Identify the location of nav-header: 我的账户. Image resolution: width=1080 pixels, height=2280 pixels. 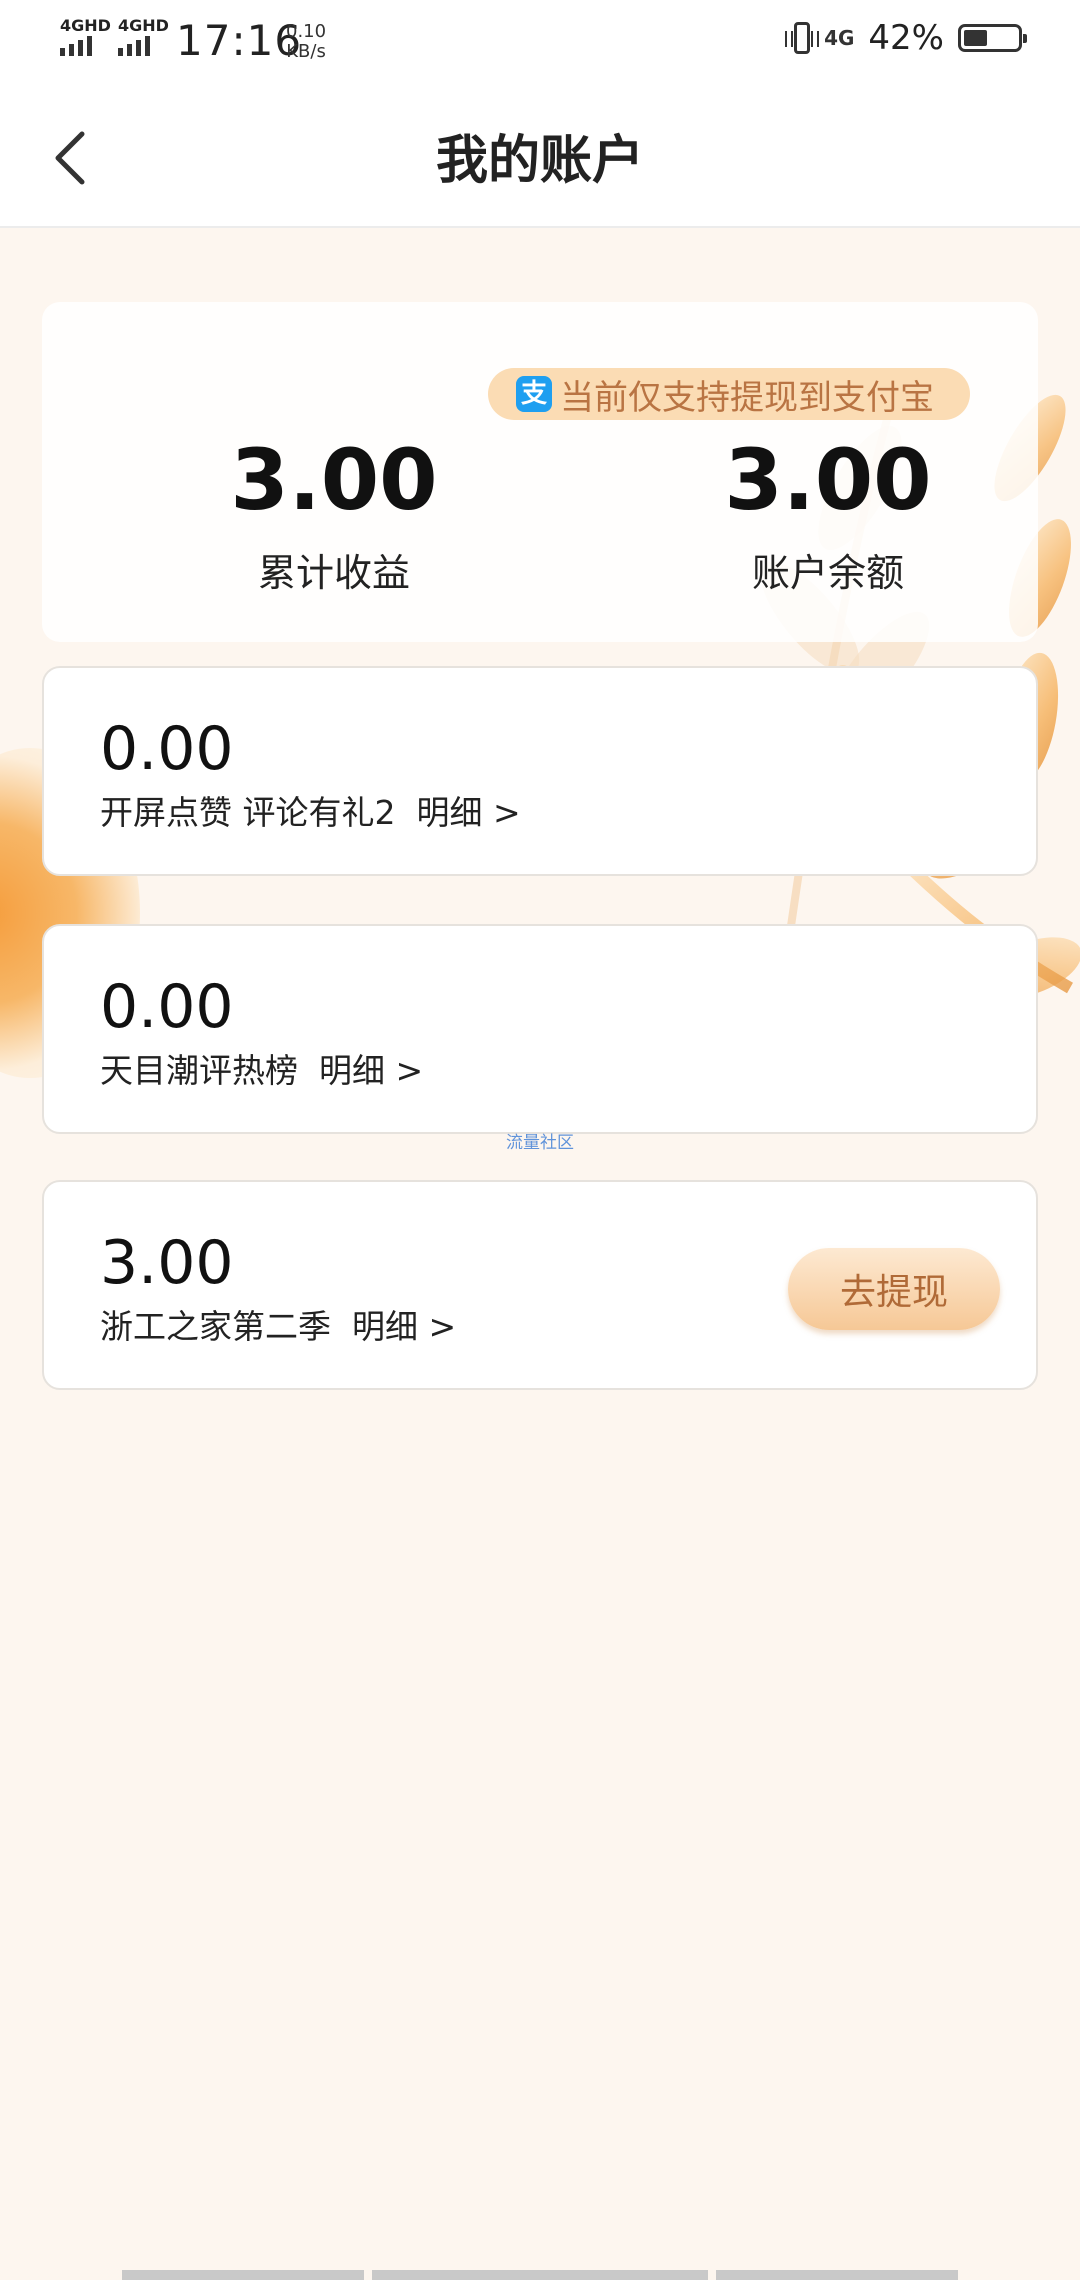
(540, 156).